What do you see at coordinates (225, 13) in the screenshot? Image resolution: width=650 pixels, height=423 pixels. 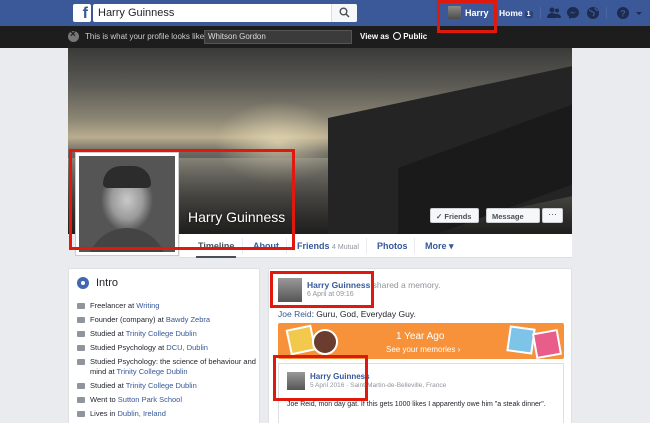 I see `search-input: Harry Guinness` at bounding box center [225, 13].